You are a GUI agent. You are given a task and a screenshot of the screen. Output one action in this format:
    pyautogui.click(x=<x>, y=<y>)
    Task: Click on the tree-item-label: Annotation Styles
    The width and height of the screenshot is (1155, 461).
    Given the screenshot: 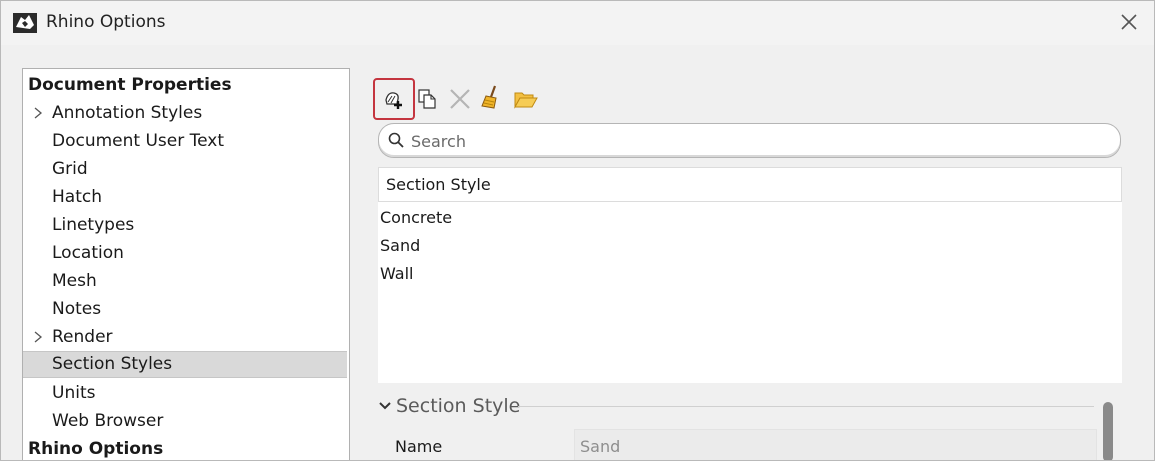 What is the action you would take?
    pyautogui.click(x=127, y=113)
    